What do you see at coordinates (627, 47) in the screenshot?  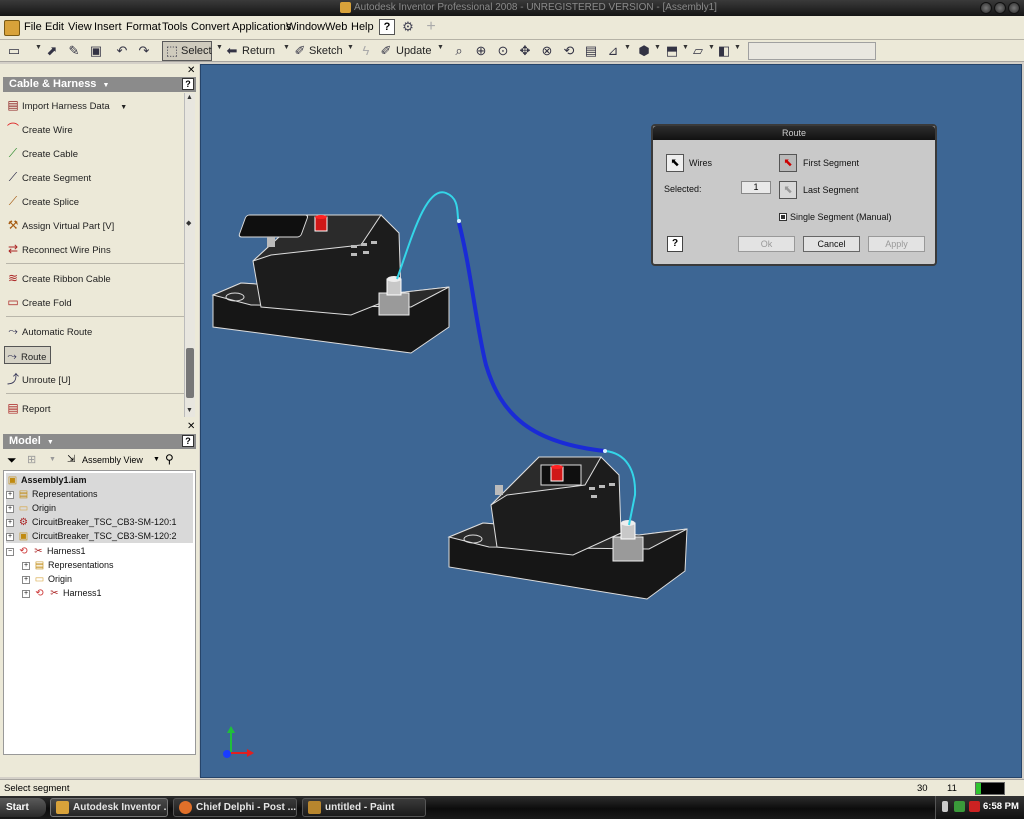 I see `measure-dropdown-icon: ▼` at bounding box center [627, 47].